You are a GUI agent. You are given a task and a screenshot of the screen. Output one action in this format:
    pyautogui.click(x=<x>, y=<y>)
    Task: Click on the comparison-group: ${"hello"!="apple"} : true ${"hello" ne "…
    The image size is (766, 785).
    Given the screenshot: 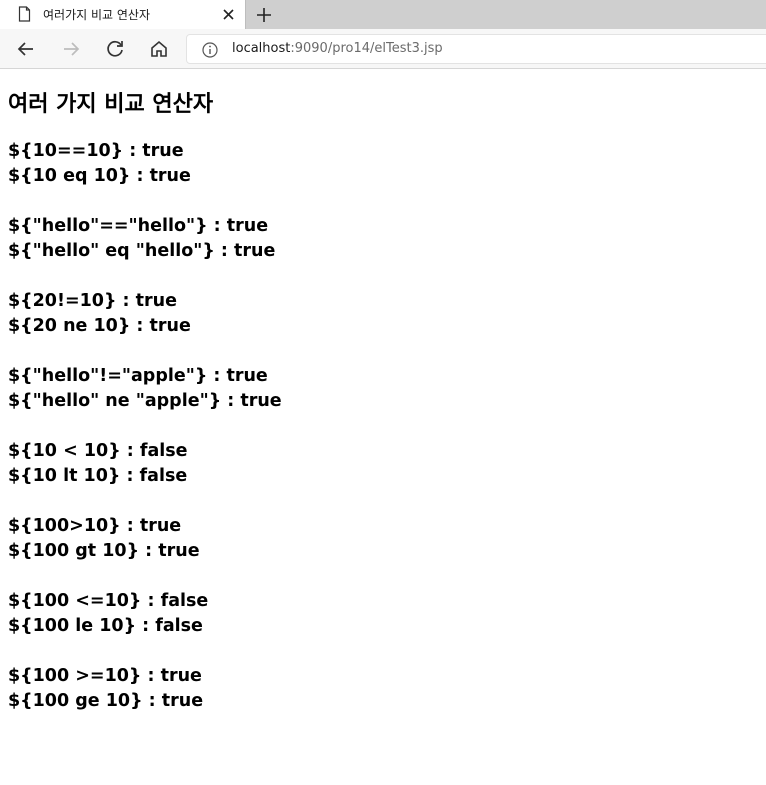 What is the action you would take?
    pyautogui.click(x=383, y=389)
    